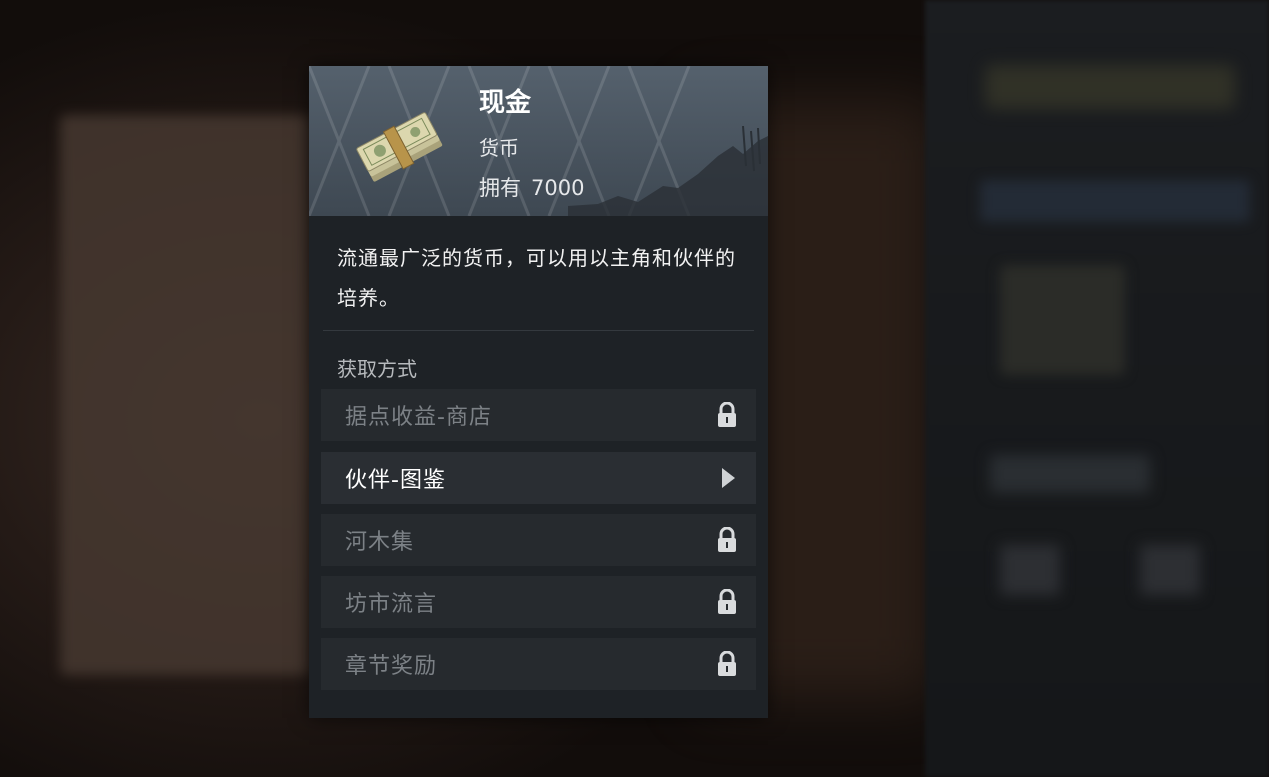 The height and width of the screenshot is (777, 1269). I want to click on source-item-partner-gallery: 伙伴-图鉴, so click(538, 478).